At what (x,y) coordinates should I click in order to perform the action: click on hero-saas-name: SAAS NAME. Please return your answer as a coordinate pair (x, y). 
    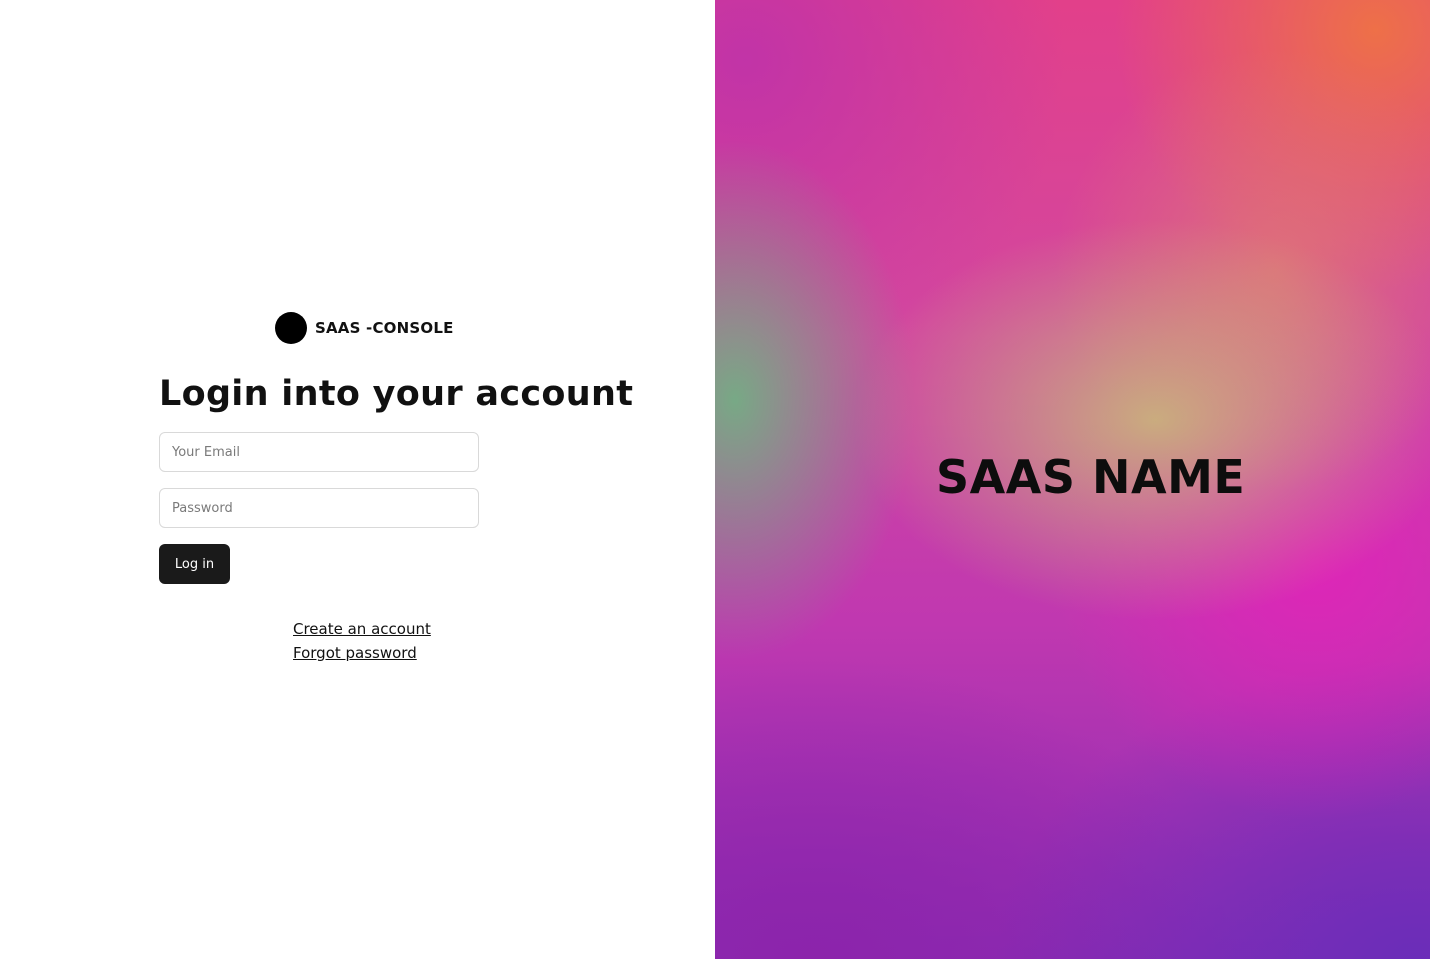
    Looking at the image, I should click on (1091, 477).